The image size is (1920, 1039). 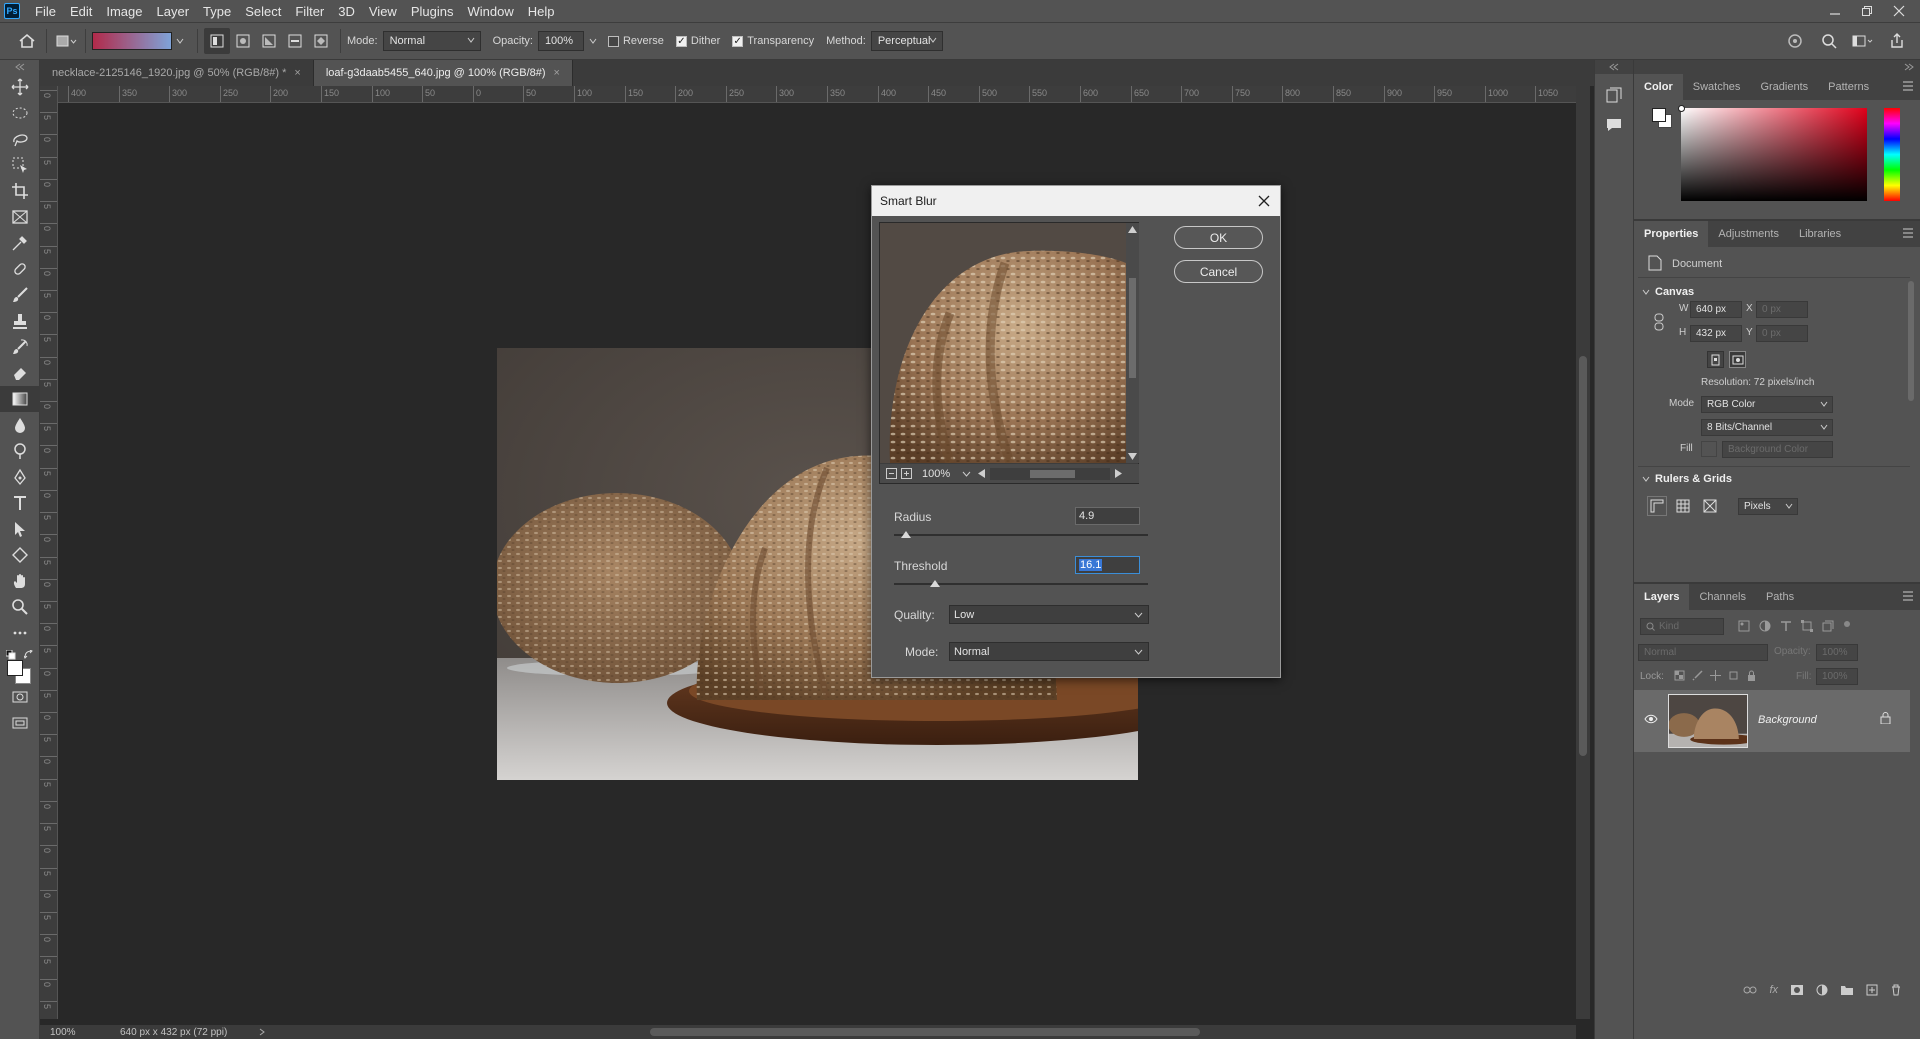 I want to click on y-field: 0 px, so click(x=1782, y=333).